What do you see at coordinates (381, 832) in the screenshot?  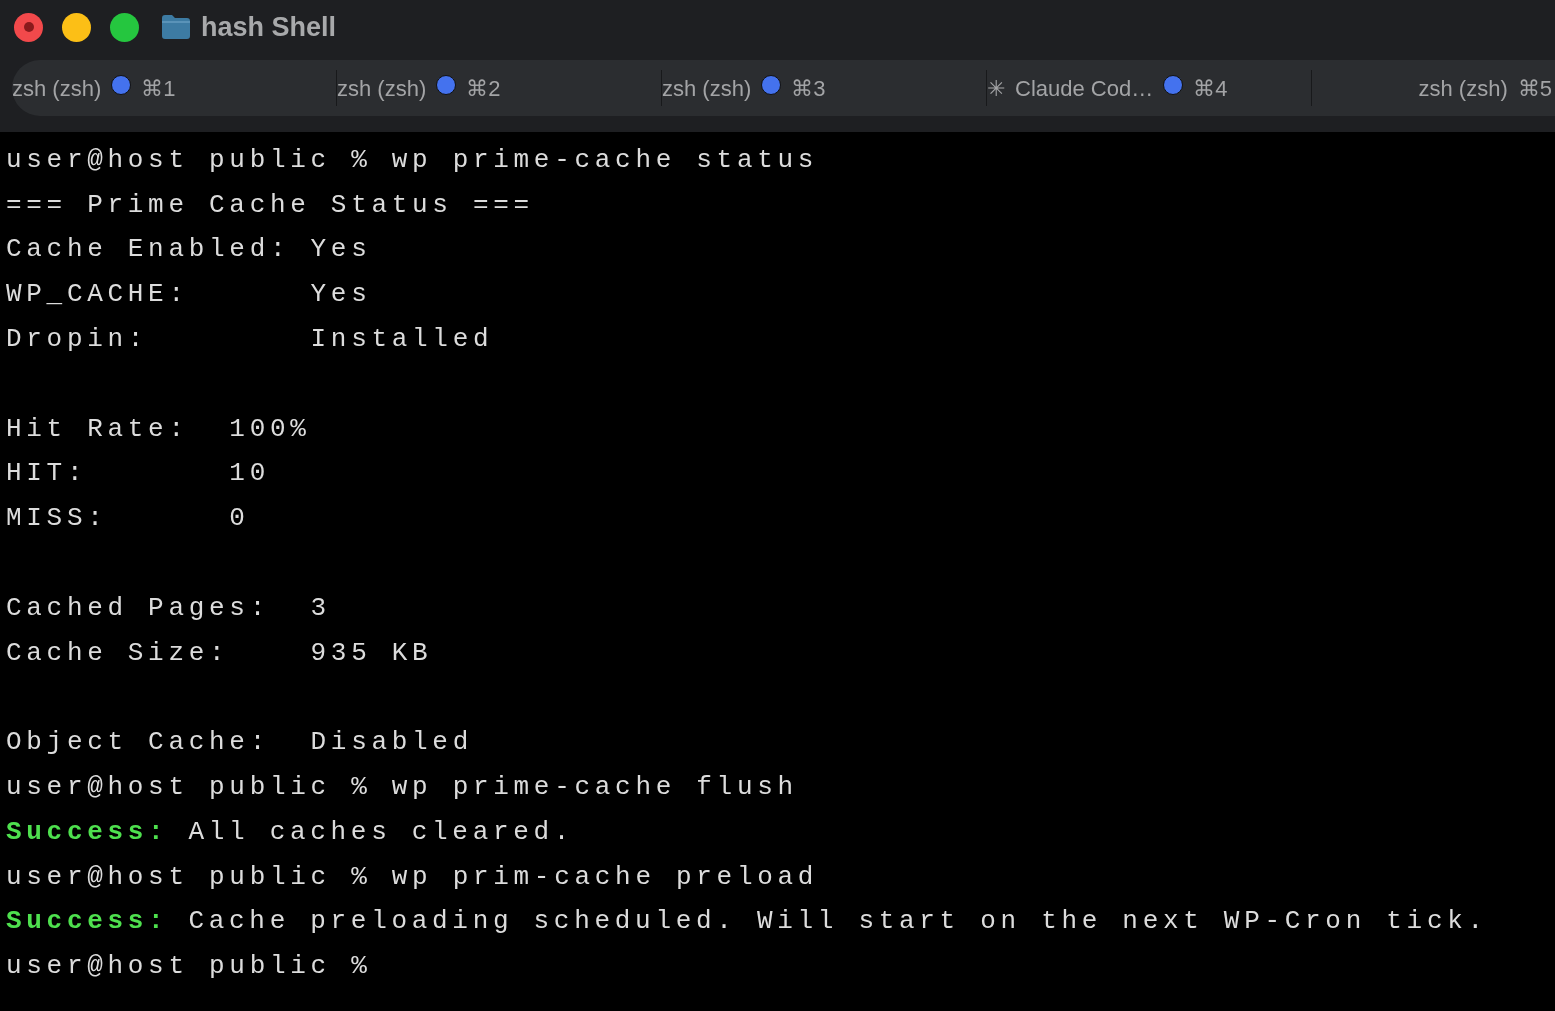 I see `terminal-line: All caches cleared.` at bounding box center [381, 832].